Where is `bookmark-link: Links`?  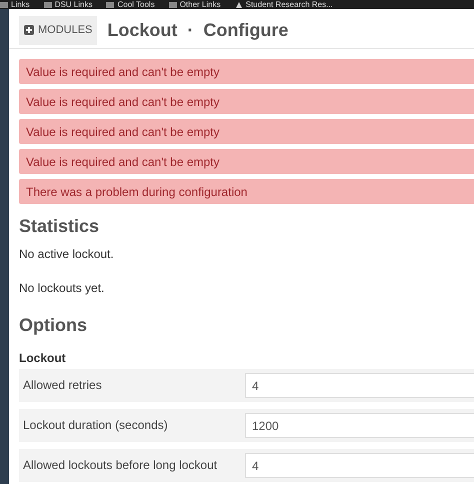
bookmark-link: Links is located at coordinates (20, 4).